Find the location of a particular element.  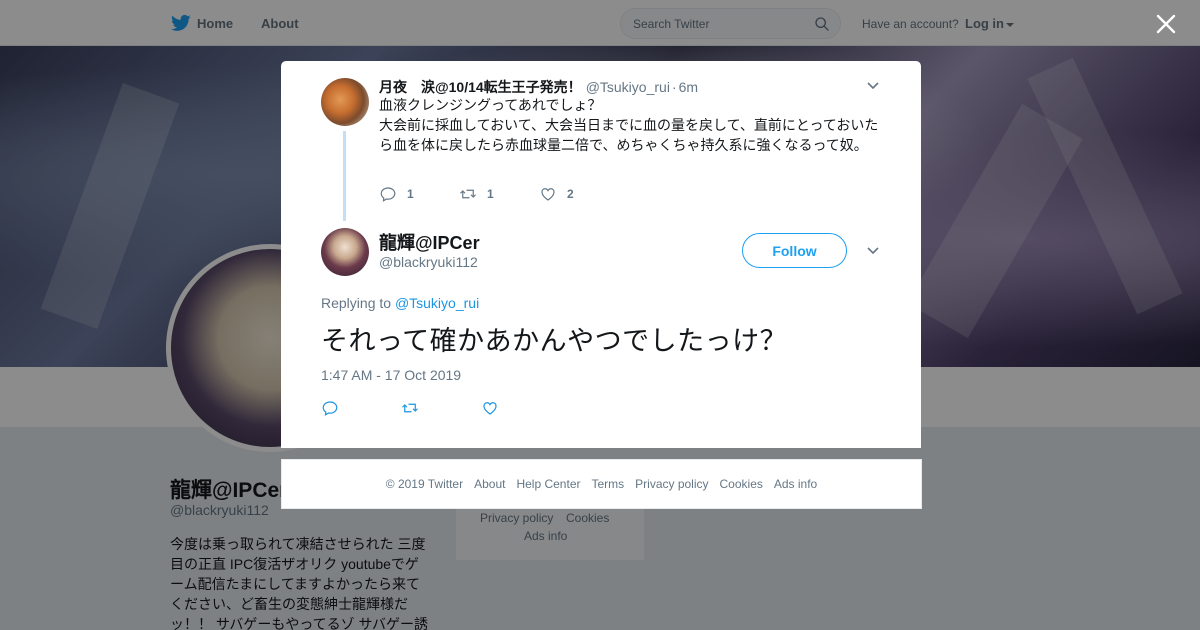

parent-tweet-author-name: 月夜 涙@10/14転生王子発売！ is located at coordinates (480, 87).